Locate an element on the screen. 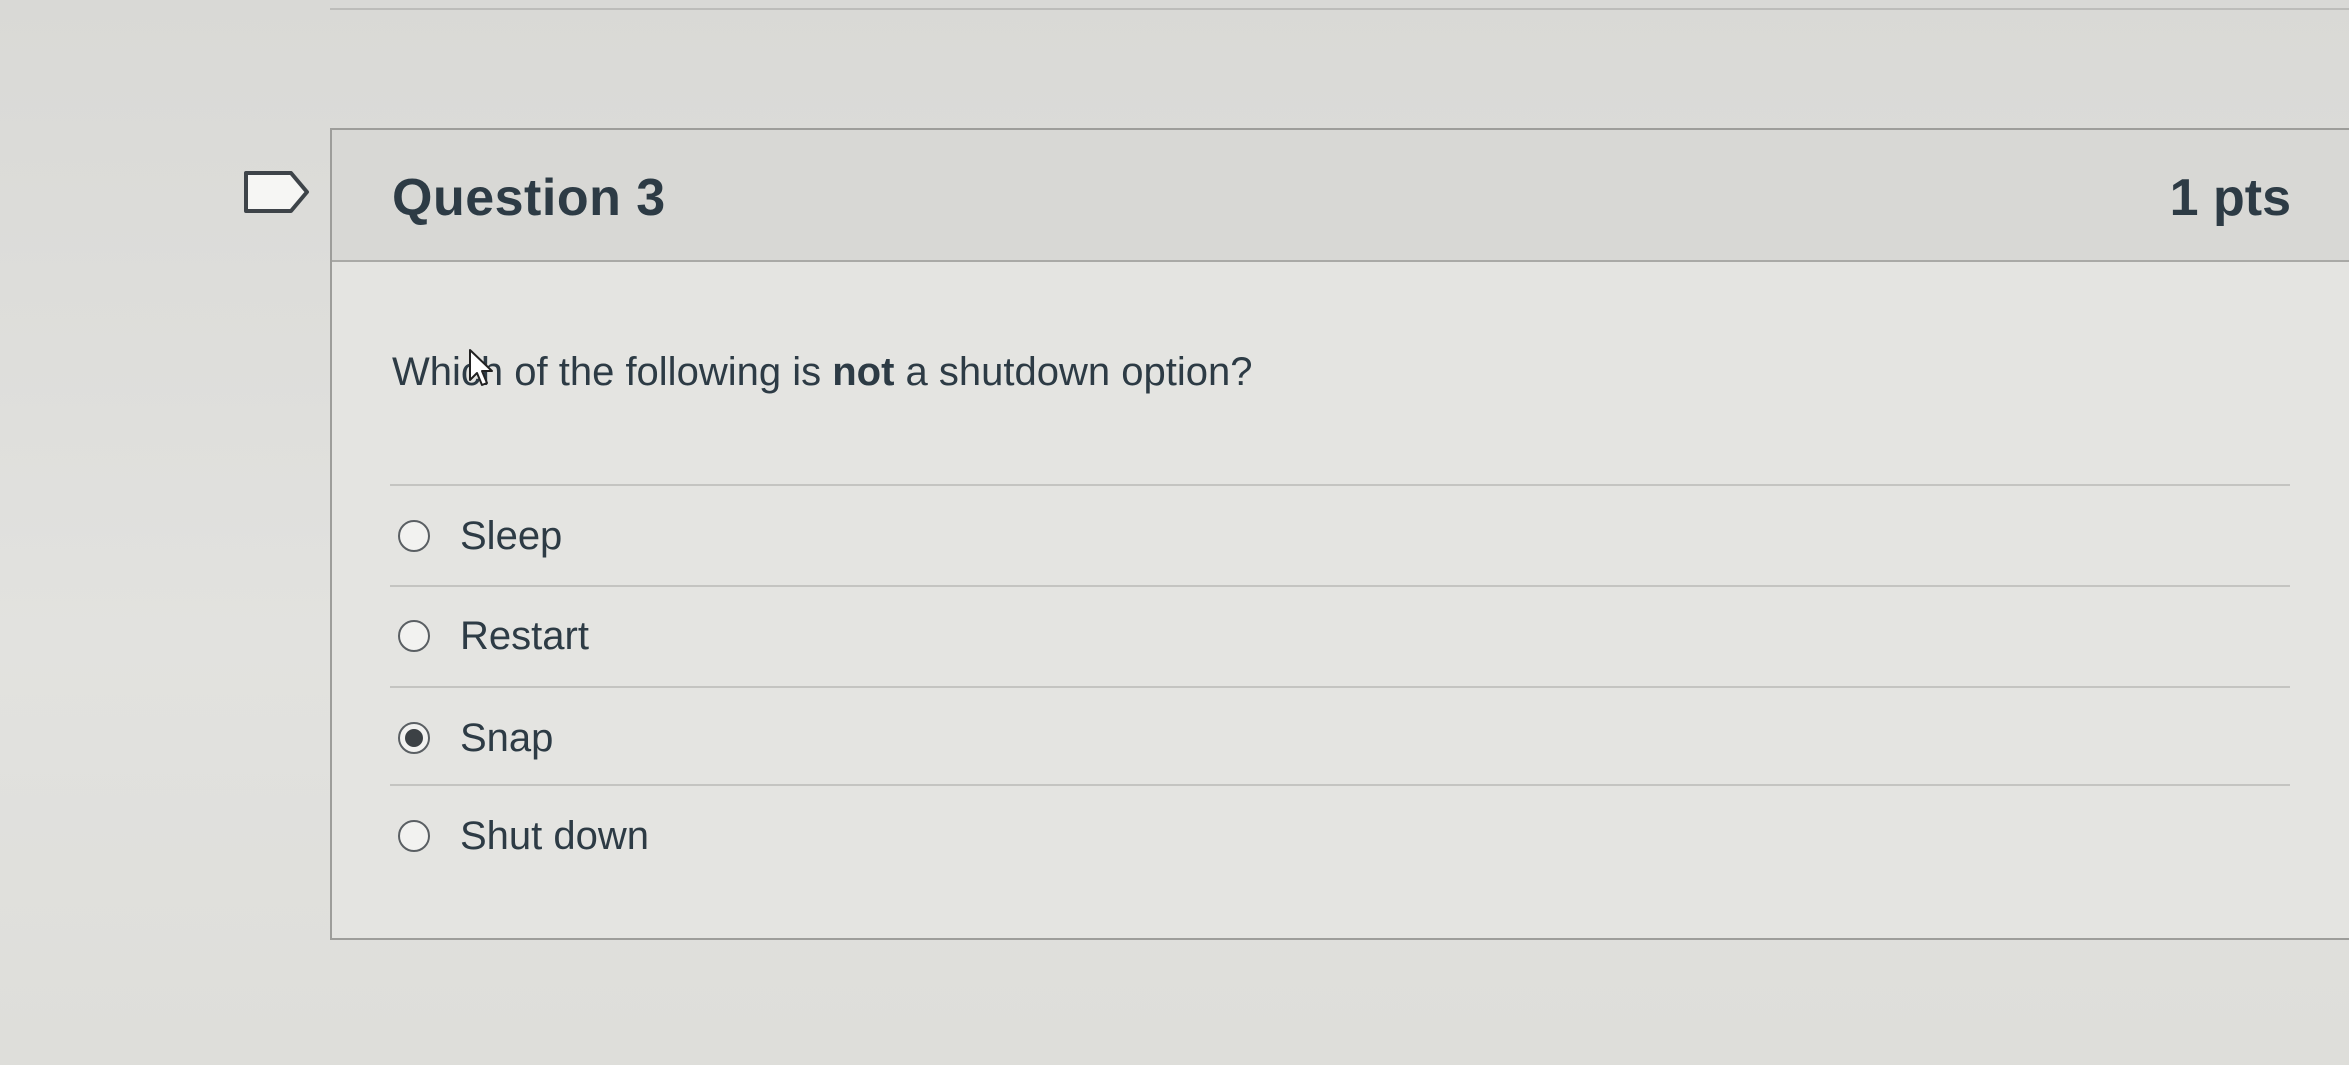 The height and width of the screenshot is (1065, 2349). question-text-part: a shutdown option? is located at coordinates (1073, 372).